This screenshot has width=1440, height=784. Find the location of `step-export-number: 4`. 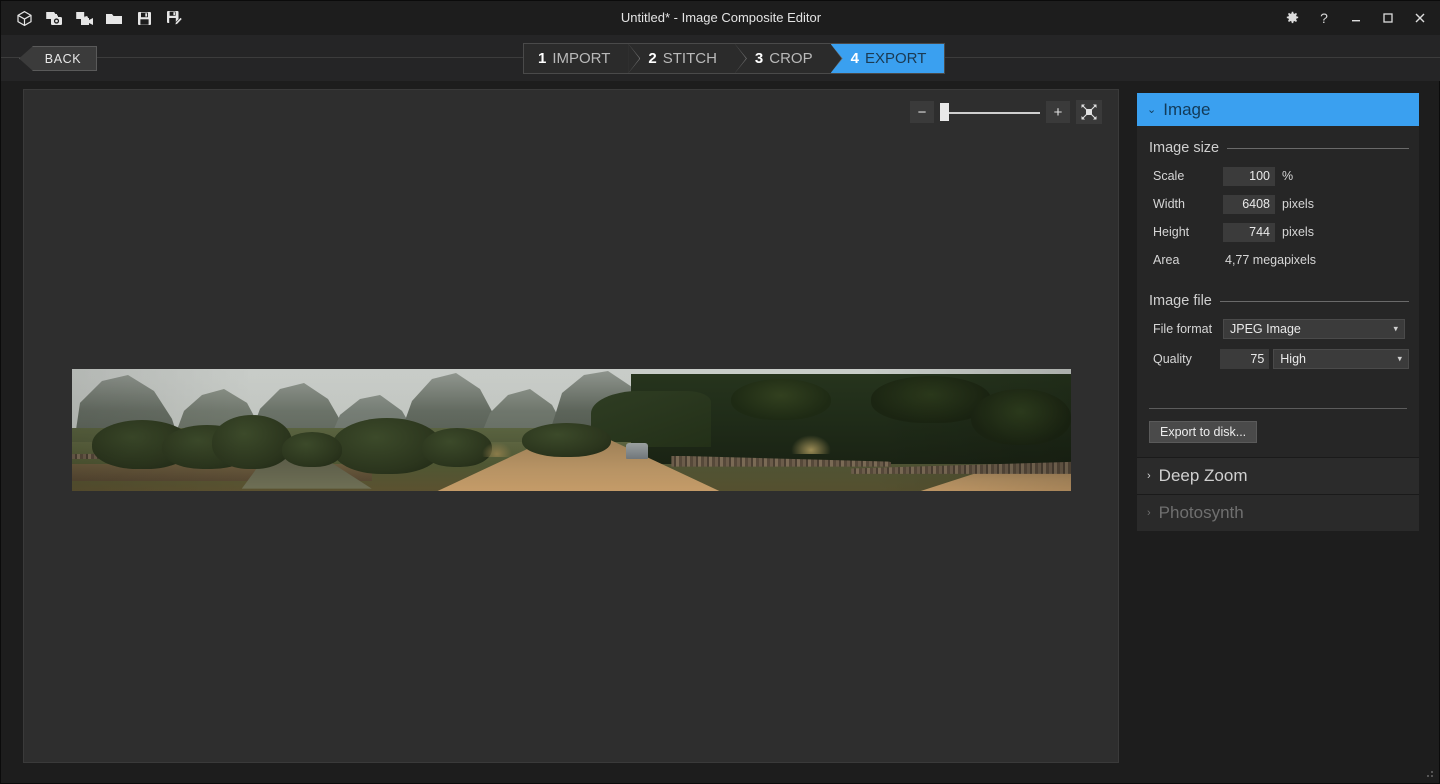

step-export-number: 4 is located at coordinates (854, 58).